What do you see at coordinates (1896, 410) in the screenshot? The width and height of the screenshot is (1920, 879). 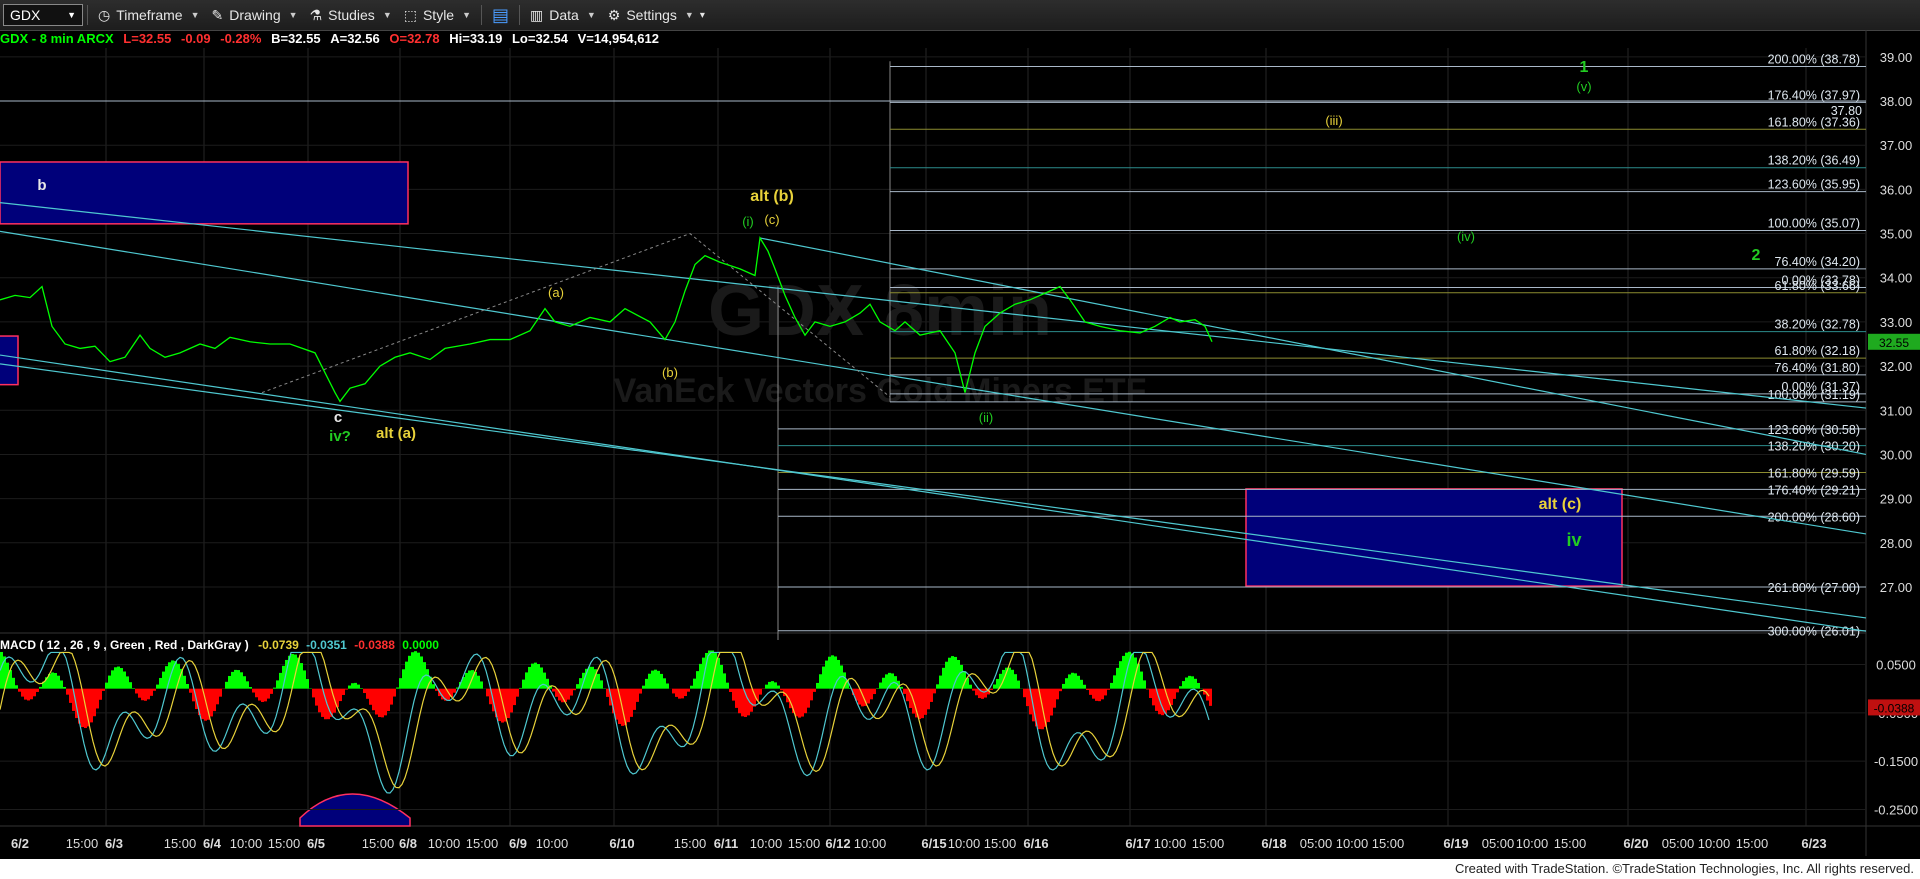 I see `y-tick-label: 31.00` at bounding box center [1896, 410].